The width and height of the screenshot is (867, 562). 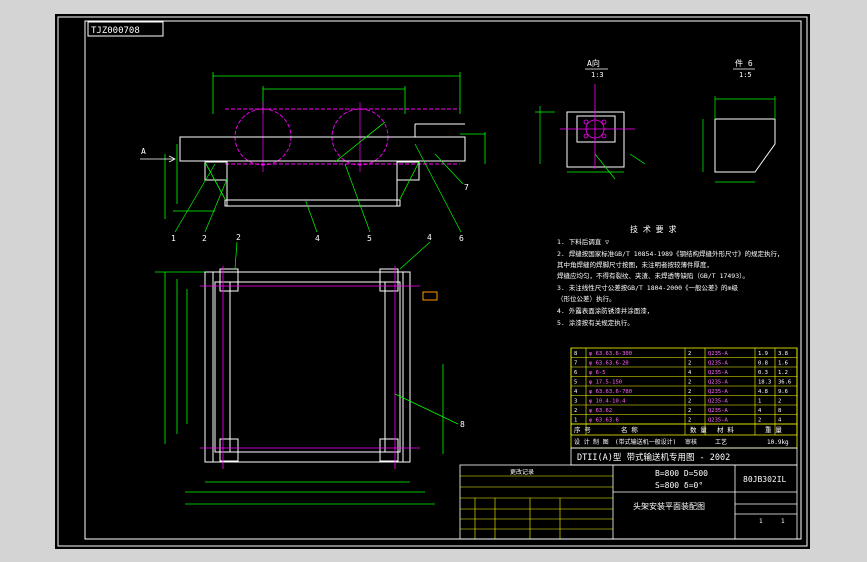 I want to click on bom-cell-no: 8, so click(x=575, y=354).